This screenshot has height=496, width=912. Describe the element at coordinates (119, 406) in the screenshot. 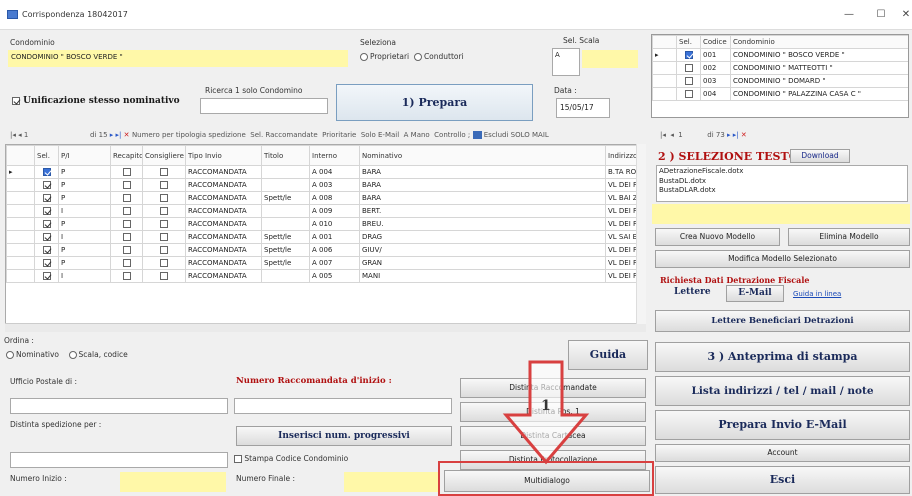

I see `ufficio-input` at that location.